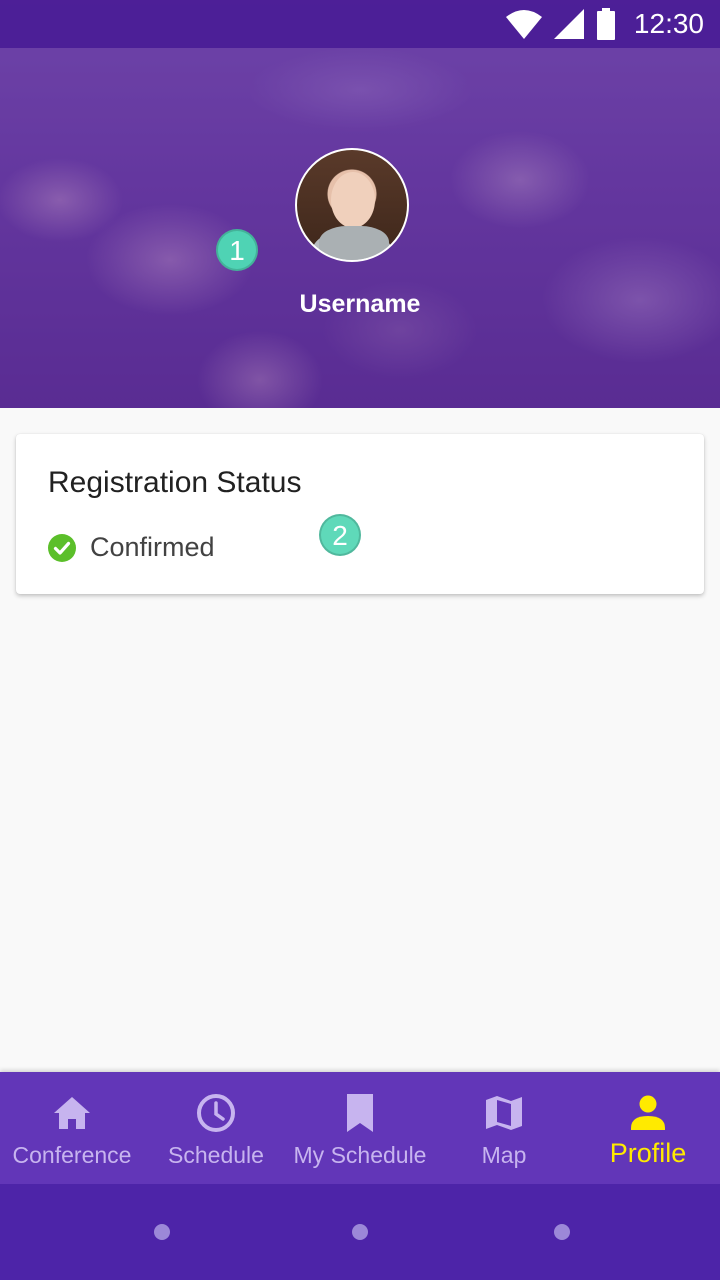  I want to click on avatar-face, so click(353, 200).